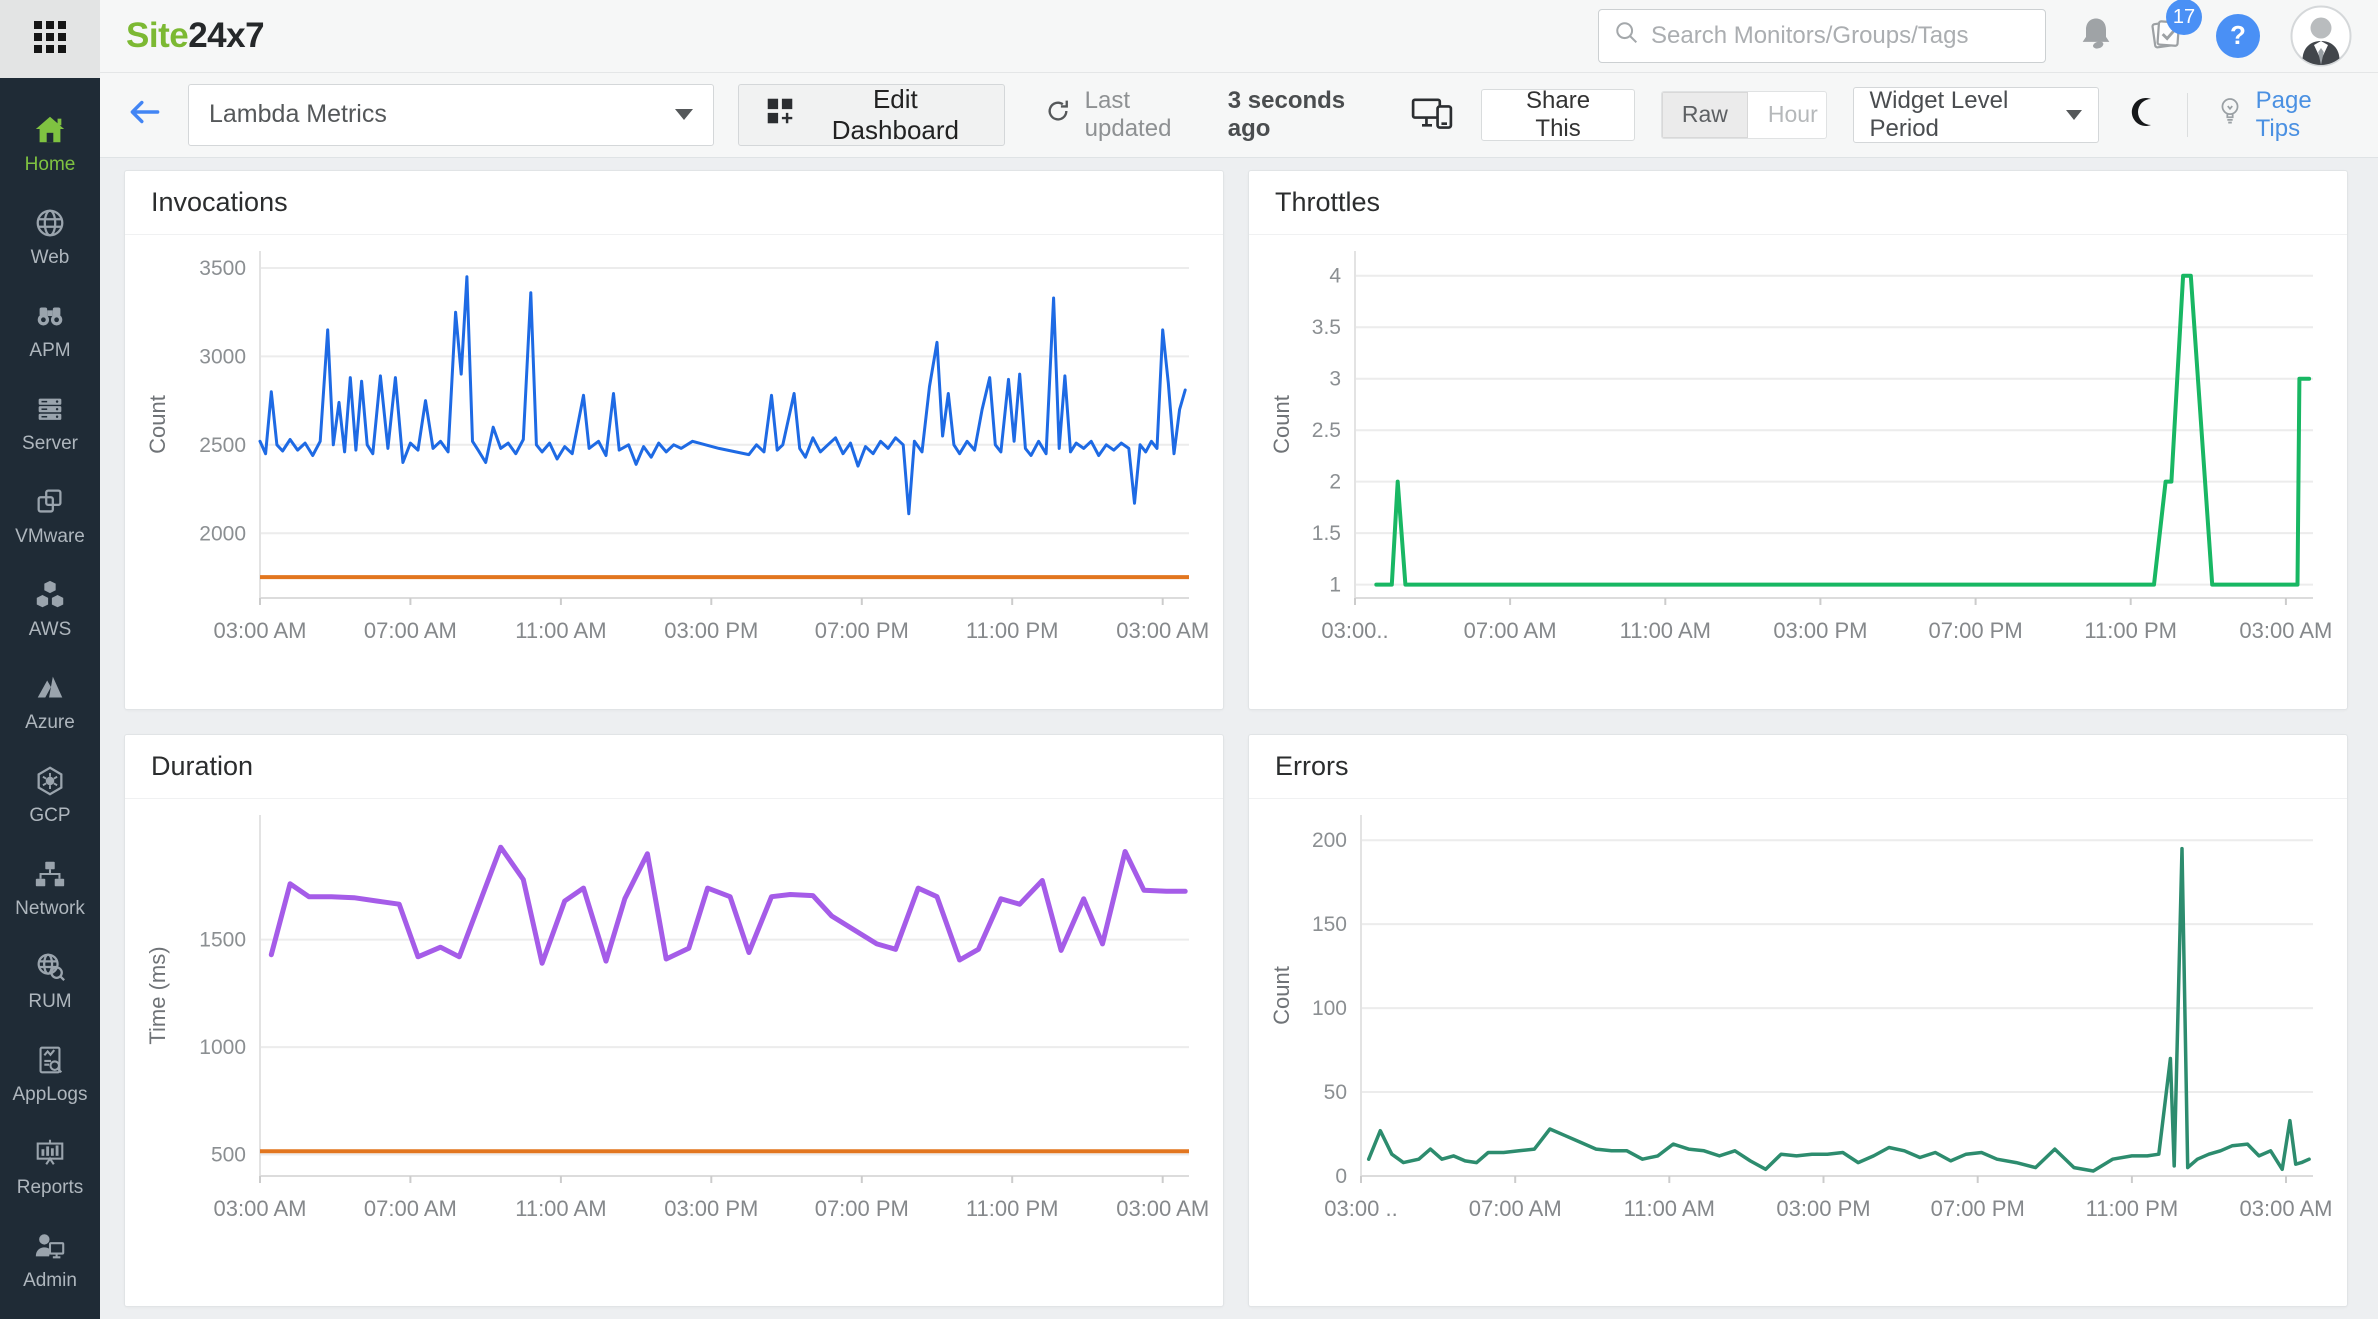 The width and height of the screenshot is (2378, 1319). I want to click on logo-text-green: Site, so click(157, 35).